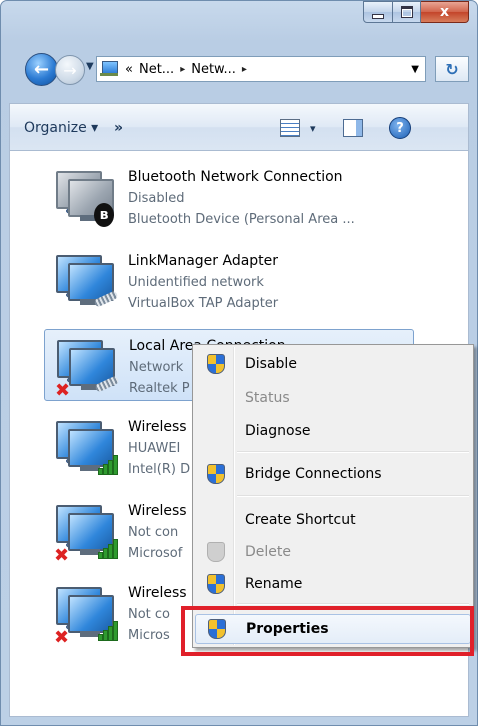 Image resolution: width=478 pixels, height=726 pixels. I want to click on wired-network-disconnected-icon: ✖, so click(85, 368).